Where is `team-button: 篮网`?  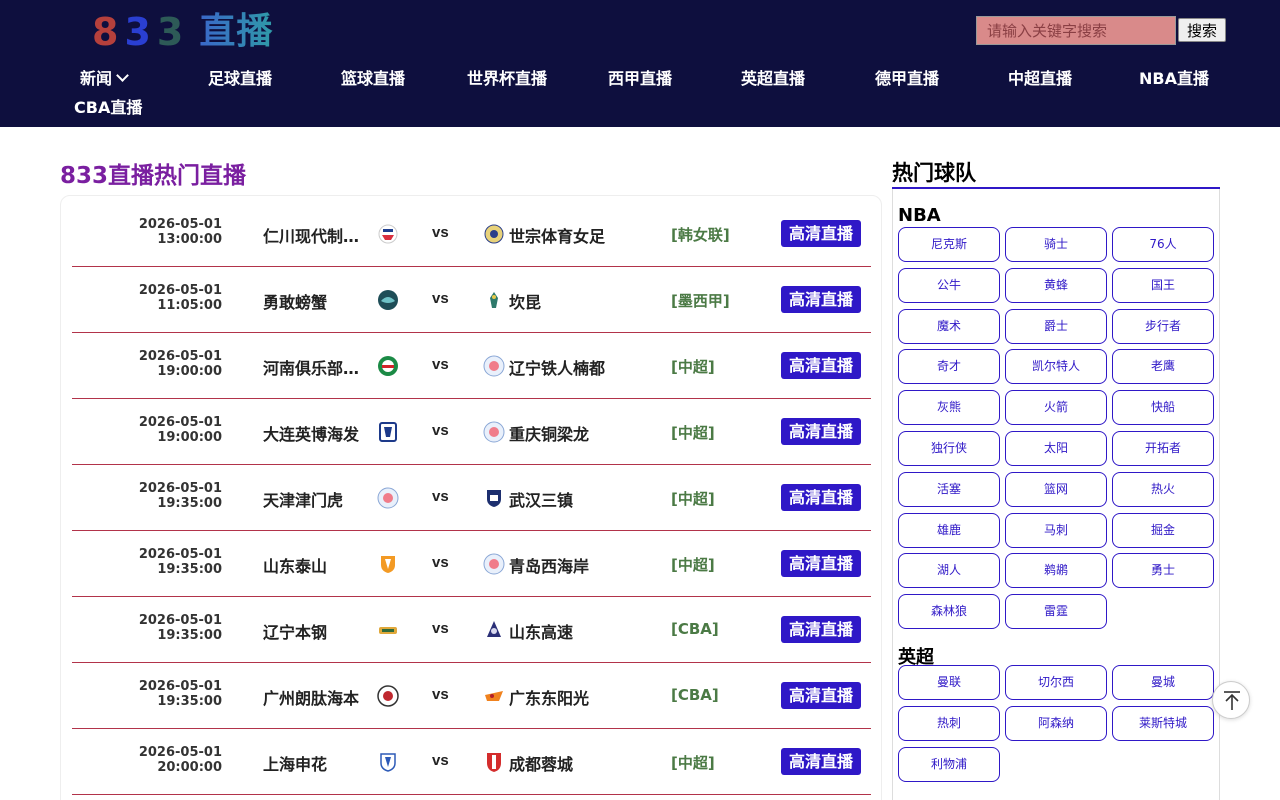 team-button: 篮网 is located at coordinates (1056, 489).